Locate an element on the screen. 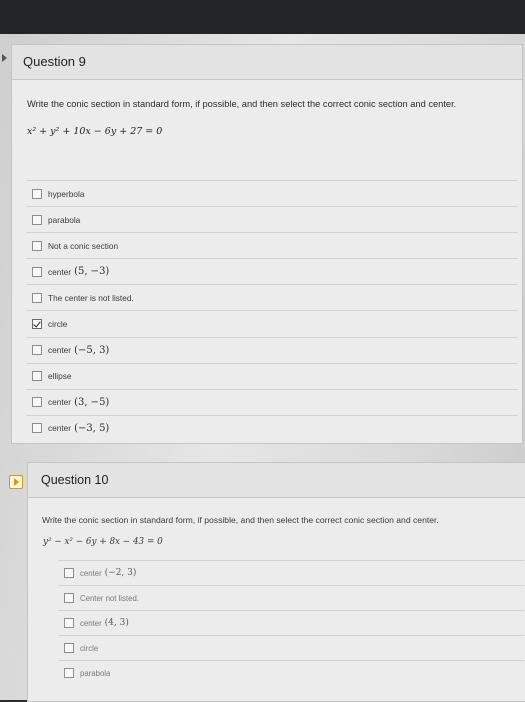  answer-label: hyperbola is located at coordinates (66, 193).